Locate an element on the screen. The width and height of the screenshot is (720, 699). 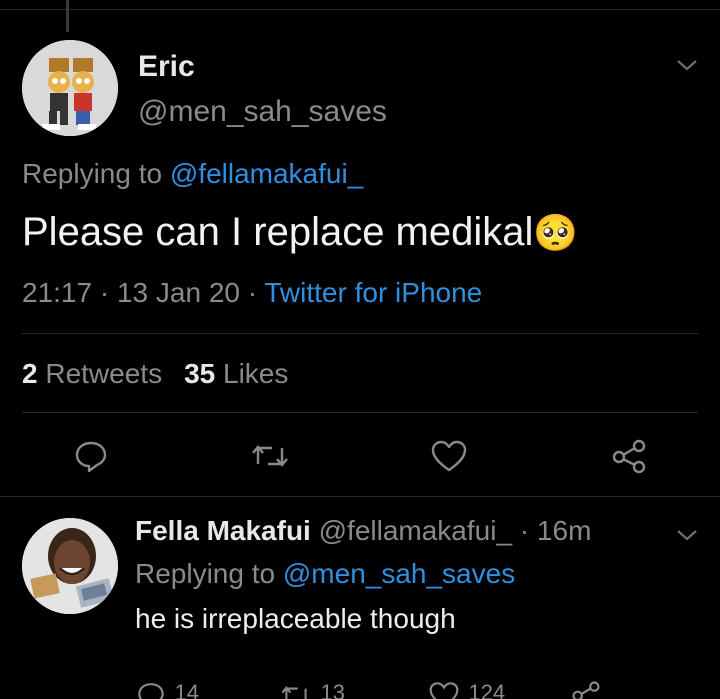
reply-time: 16m is located at coordinates (564, 530).